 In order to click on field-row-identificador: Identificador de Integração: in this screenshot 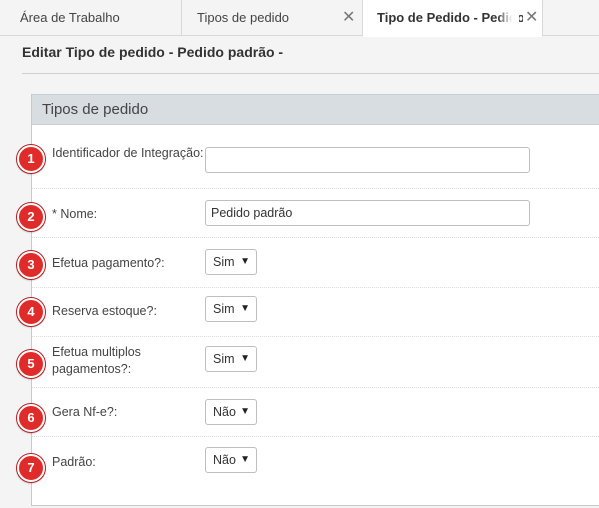, I will do `click(315, 157)`.